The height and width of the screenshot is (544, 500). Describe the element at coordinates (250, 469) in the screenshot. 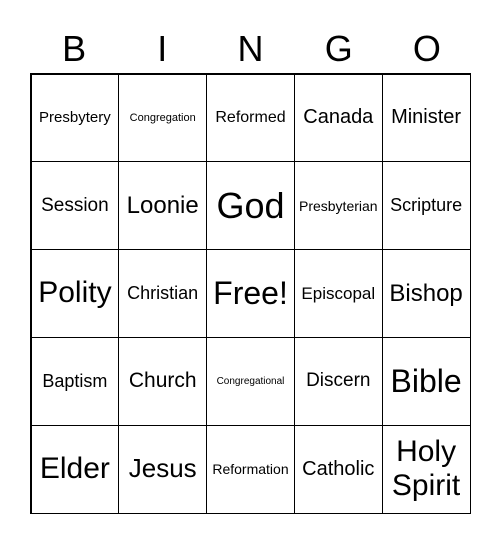

I see `bingo-cell: Reformation` at that location.